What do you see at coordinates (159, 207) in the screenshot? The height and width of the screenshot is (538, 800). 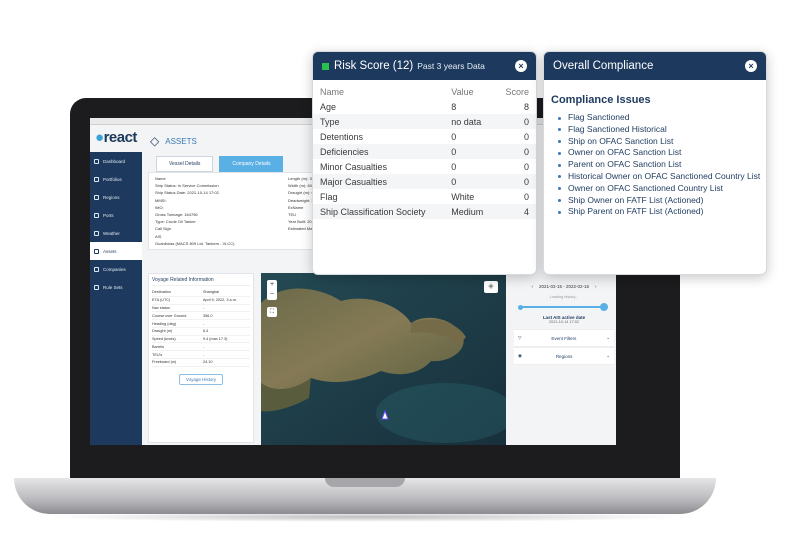 I see `vessel-field: IMO:` at bounding box center [159, 207].